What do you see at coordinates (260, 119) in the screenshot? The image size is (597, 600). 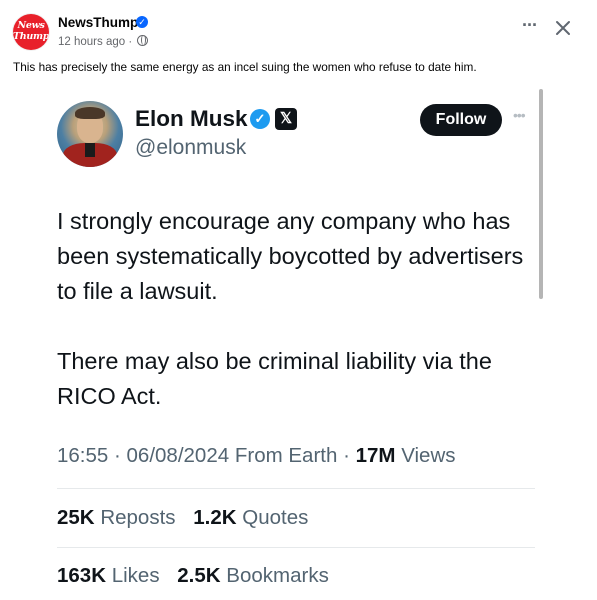 I see `verified-badge-icon: ✓` at bounding box center [260, 119].